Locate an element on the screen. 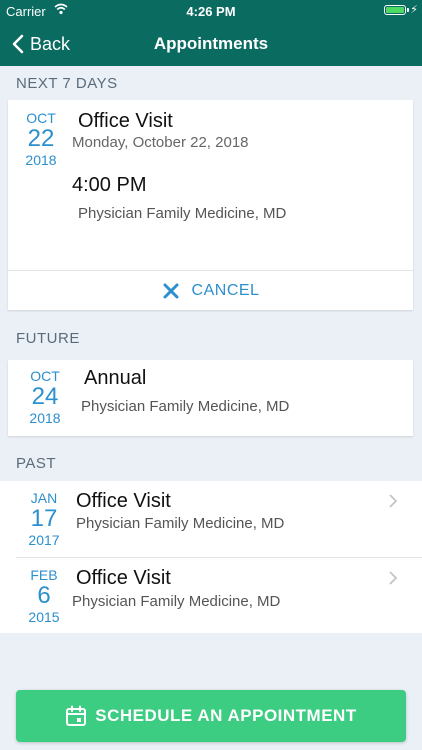 The width and height of the screenshot is (422, 750). section-header-past: PAST is located at coordinates (36, 463).